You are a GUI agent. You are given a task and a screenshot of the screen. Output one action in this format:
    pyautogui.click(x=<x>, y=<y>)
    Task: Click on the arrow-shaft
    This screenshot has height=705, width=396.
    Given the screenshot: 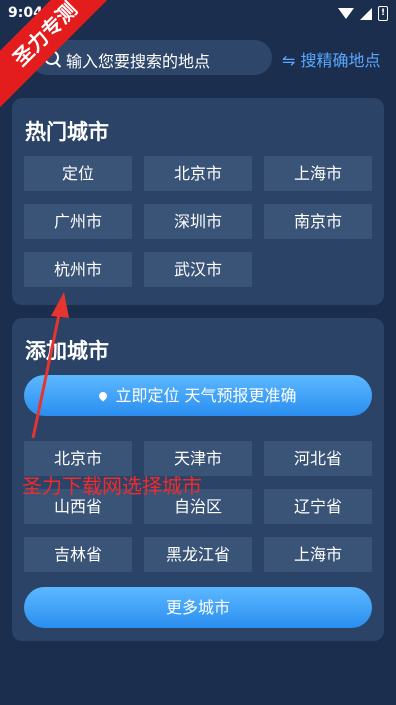 What is the action you would take?
    pyautogui.click(x=46, y=374)
    